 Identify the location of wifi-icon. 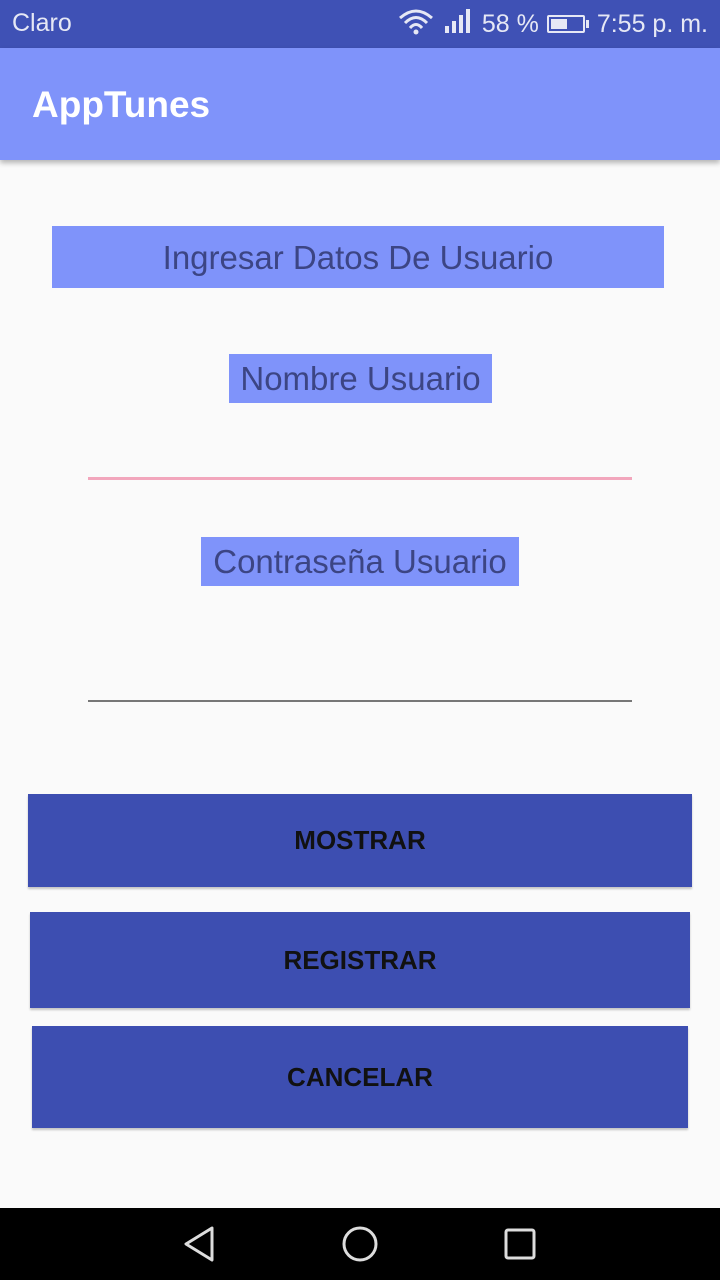
(416, 24).